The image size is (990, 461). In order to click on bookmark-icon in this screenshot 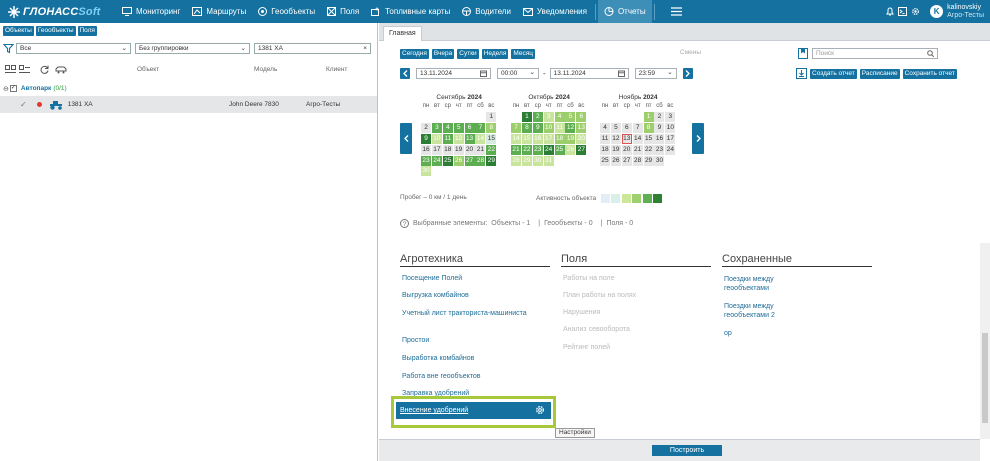, I will do `click(803, 53)`.